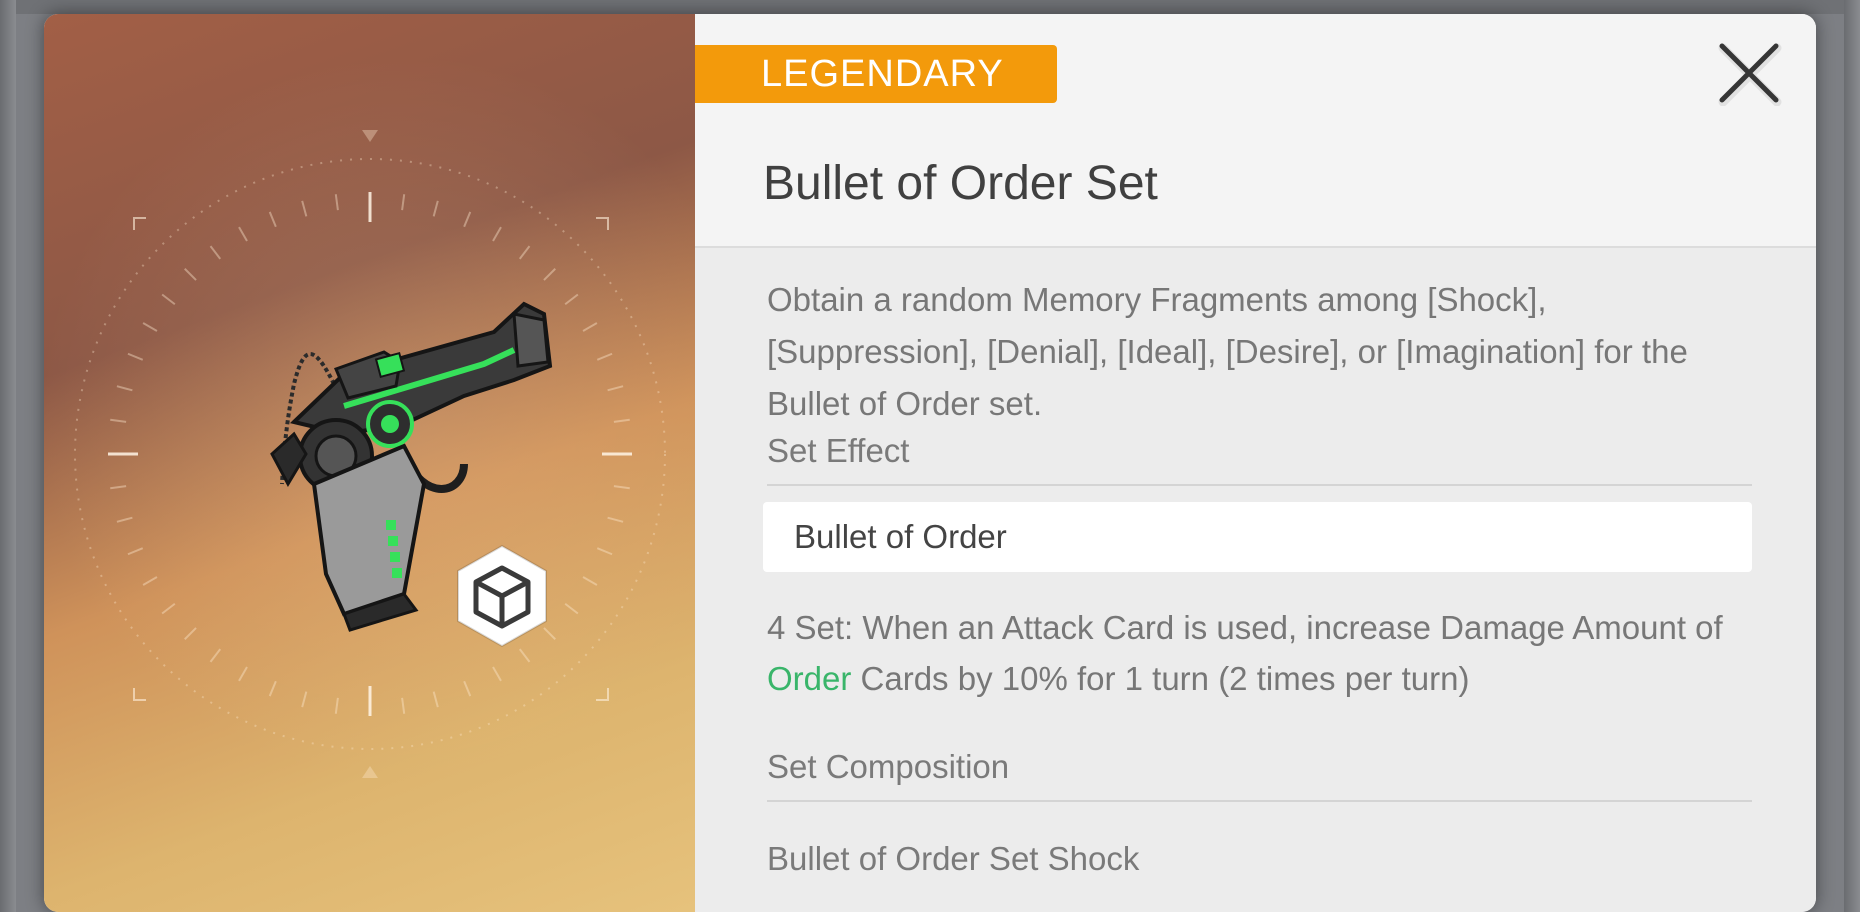  Describe the element at coordinates (1852, 456) in the screenshot. I see `window-frame-right` at that location.